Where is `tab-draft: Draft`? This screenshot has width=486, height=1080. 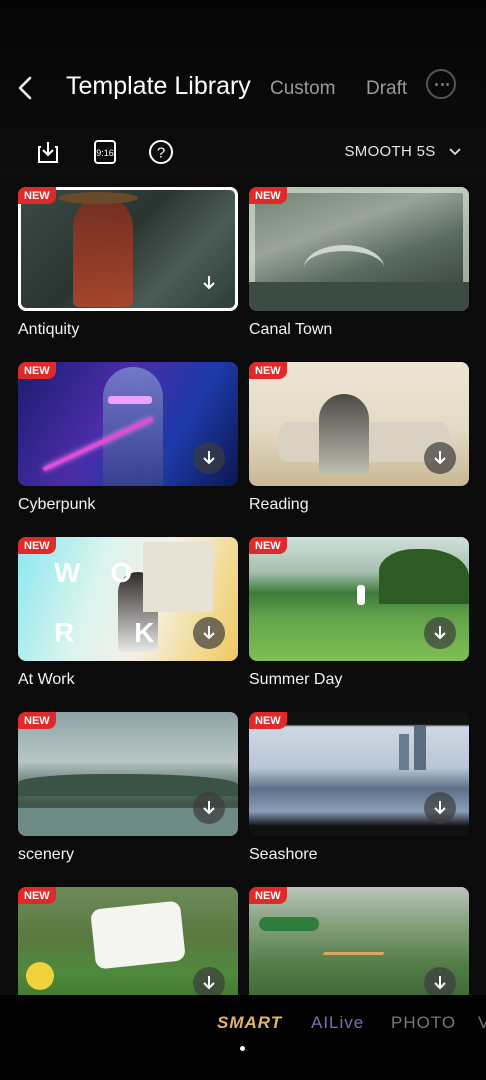 tab-draft: Draft is located at coordinates (386, 89).